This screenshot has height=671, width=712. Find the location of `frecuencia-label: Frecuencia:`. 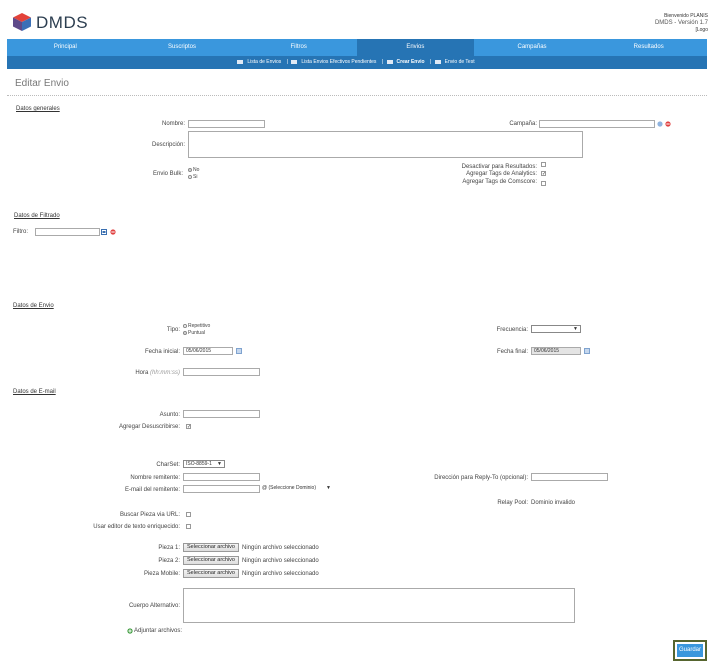

frecuencia-label: Frecuencia: is located at coordinates (512, 330).